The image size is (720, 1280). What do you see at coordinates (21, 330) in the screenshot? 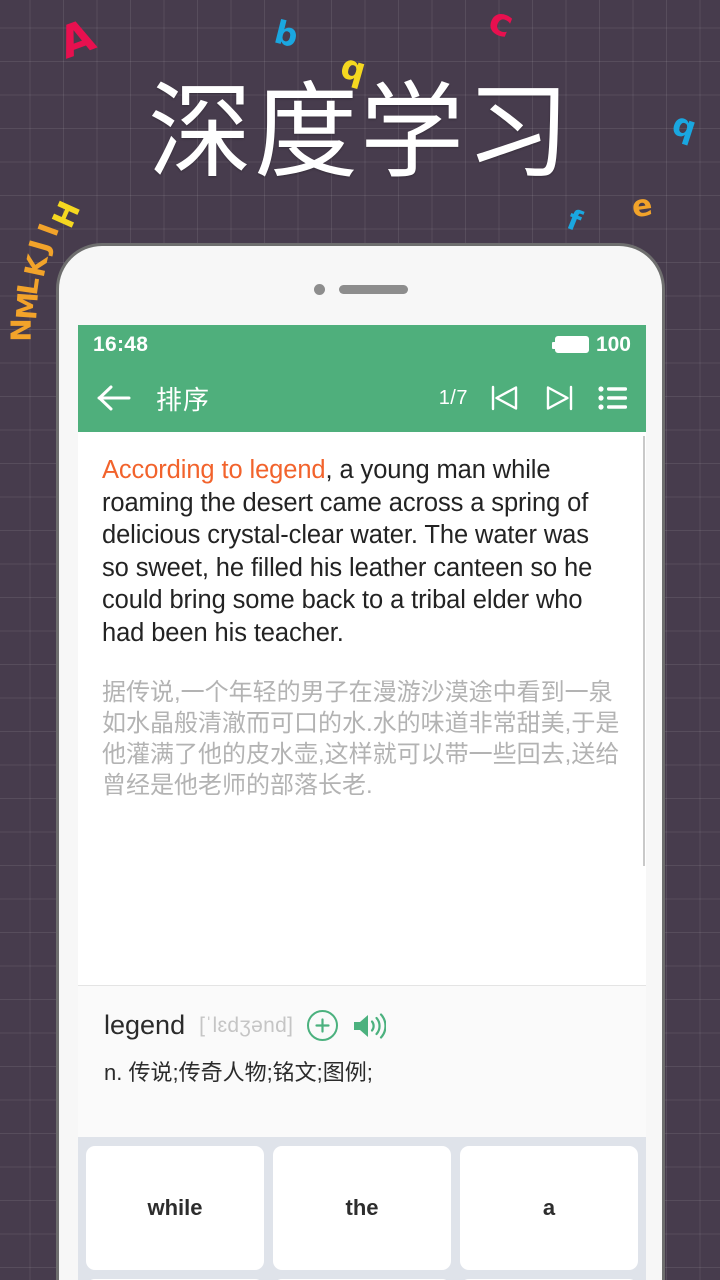
I see `decor-letter-n-13: N` at bounding box center [21, 330].